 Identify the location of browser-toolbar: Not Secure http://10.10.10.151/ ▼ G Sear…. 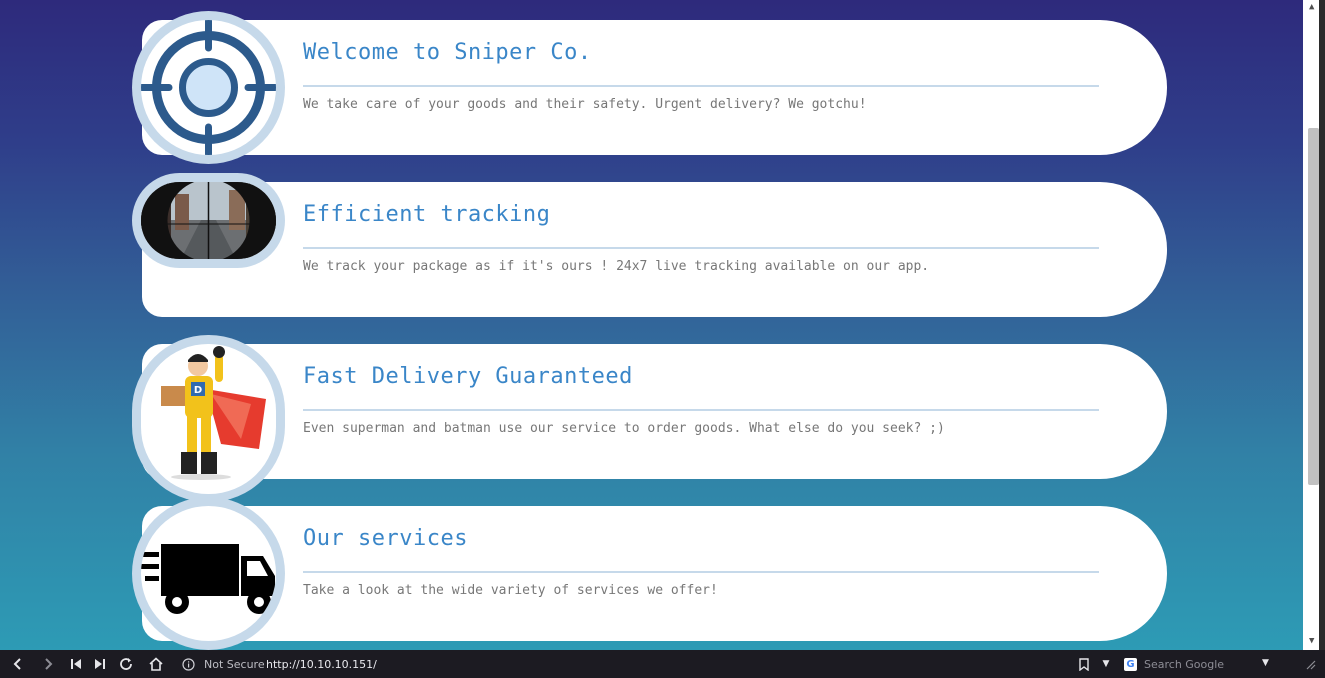
(662, 664).